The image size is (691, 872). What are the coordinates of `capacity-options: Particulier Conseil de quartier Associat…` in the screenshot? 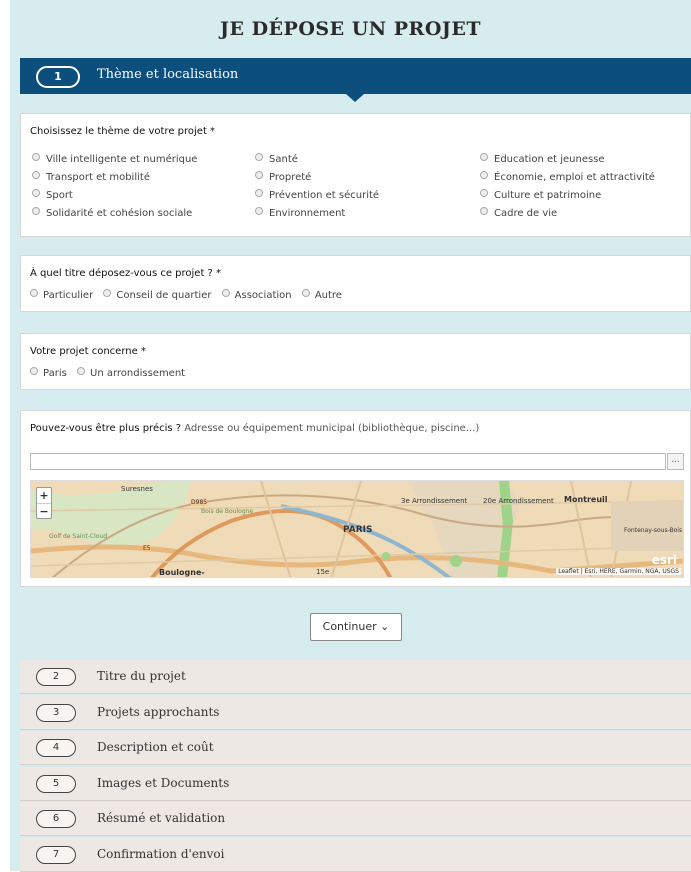 It's located at (189, 295).